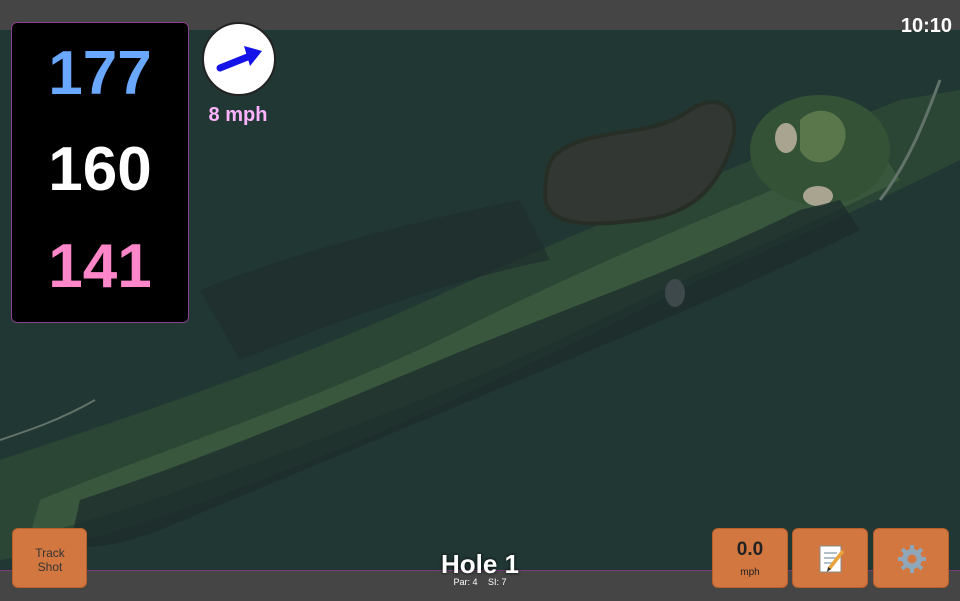 The image size is (960, 601). I want to click on middle-yardage: 160, so click(100, 169).